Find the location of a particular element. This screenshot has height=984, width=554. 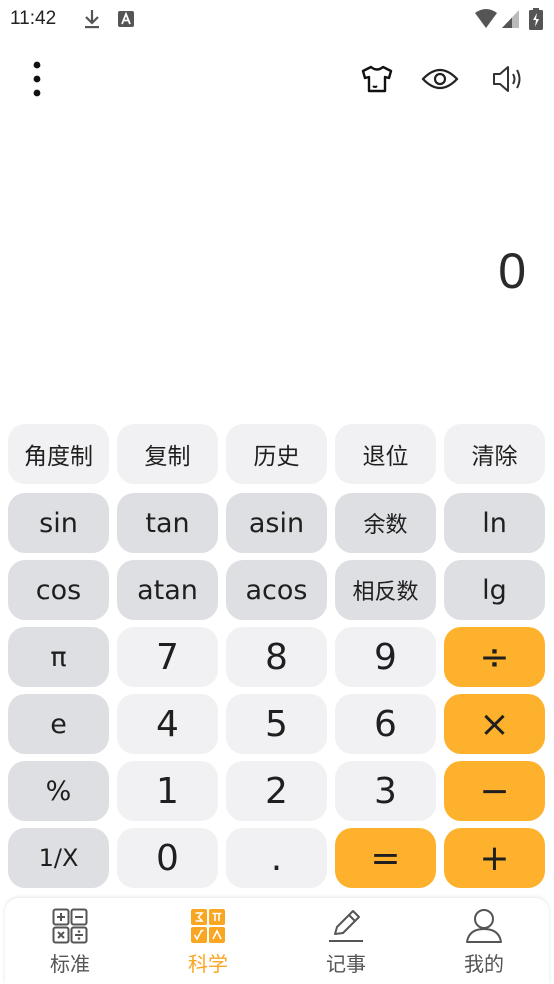

result-display: 0 is located at coordinates (277, 278).